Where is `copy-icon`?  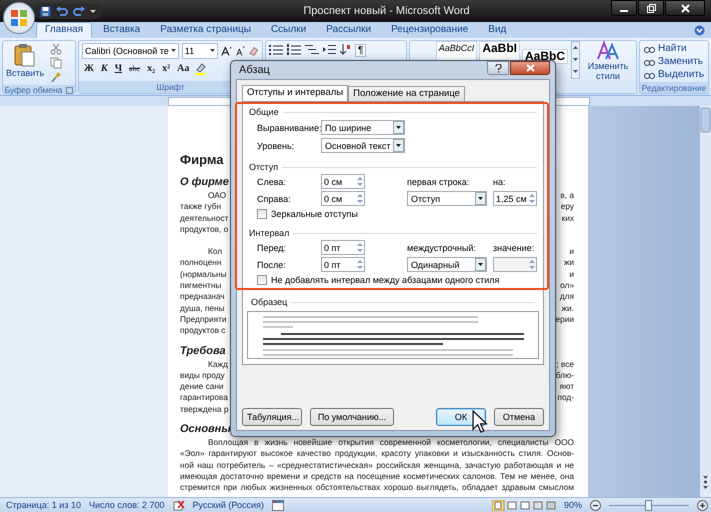 copy-icon is located at coordinates (56, 63).